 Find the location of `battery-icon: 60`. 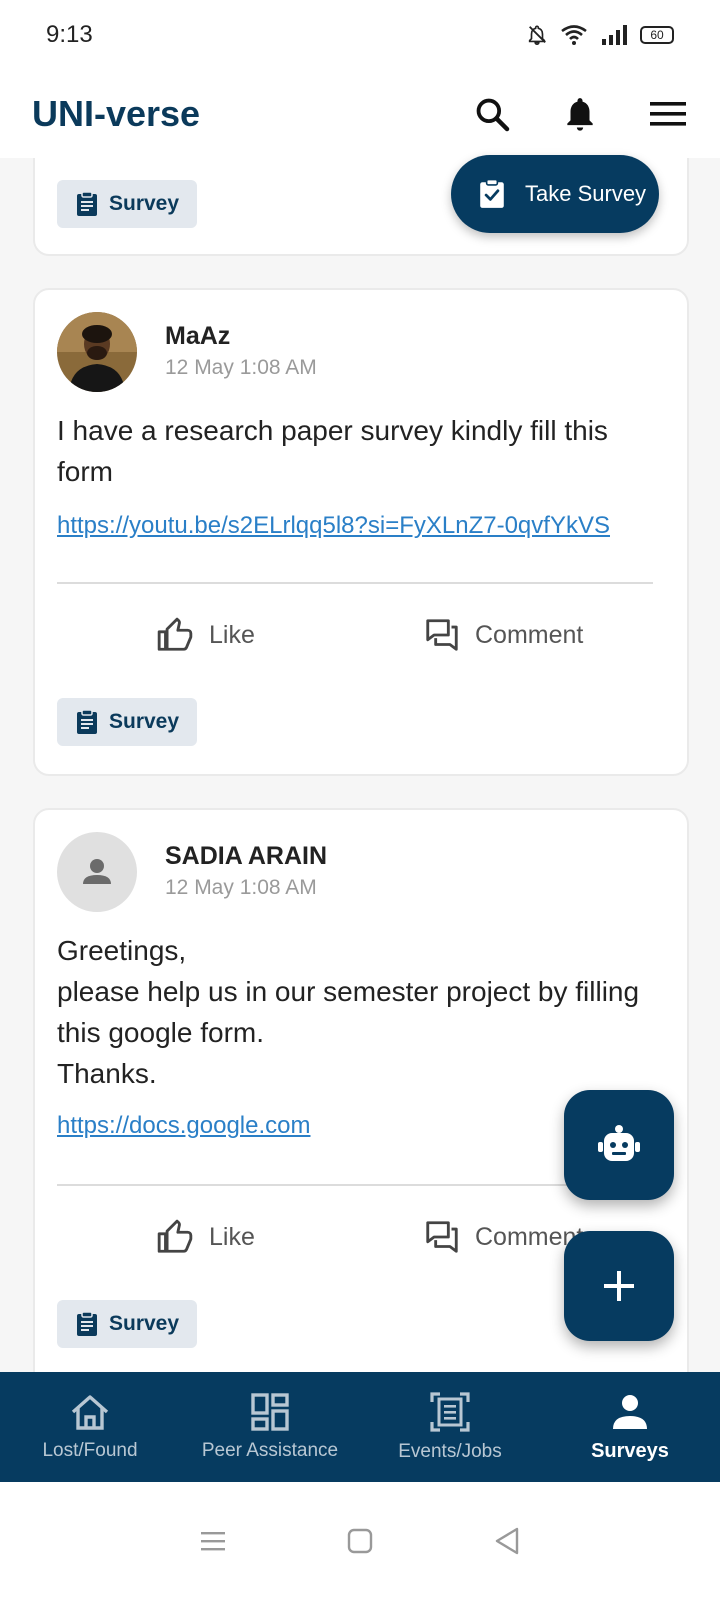

battery-icon: 60 is located at coordinates (657, 35).